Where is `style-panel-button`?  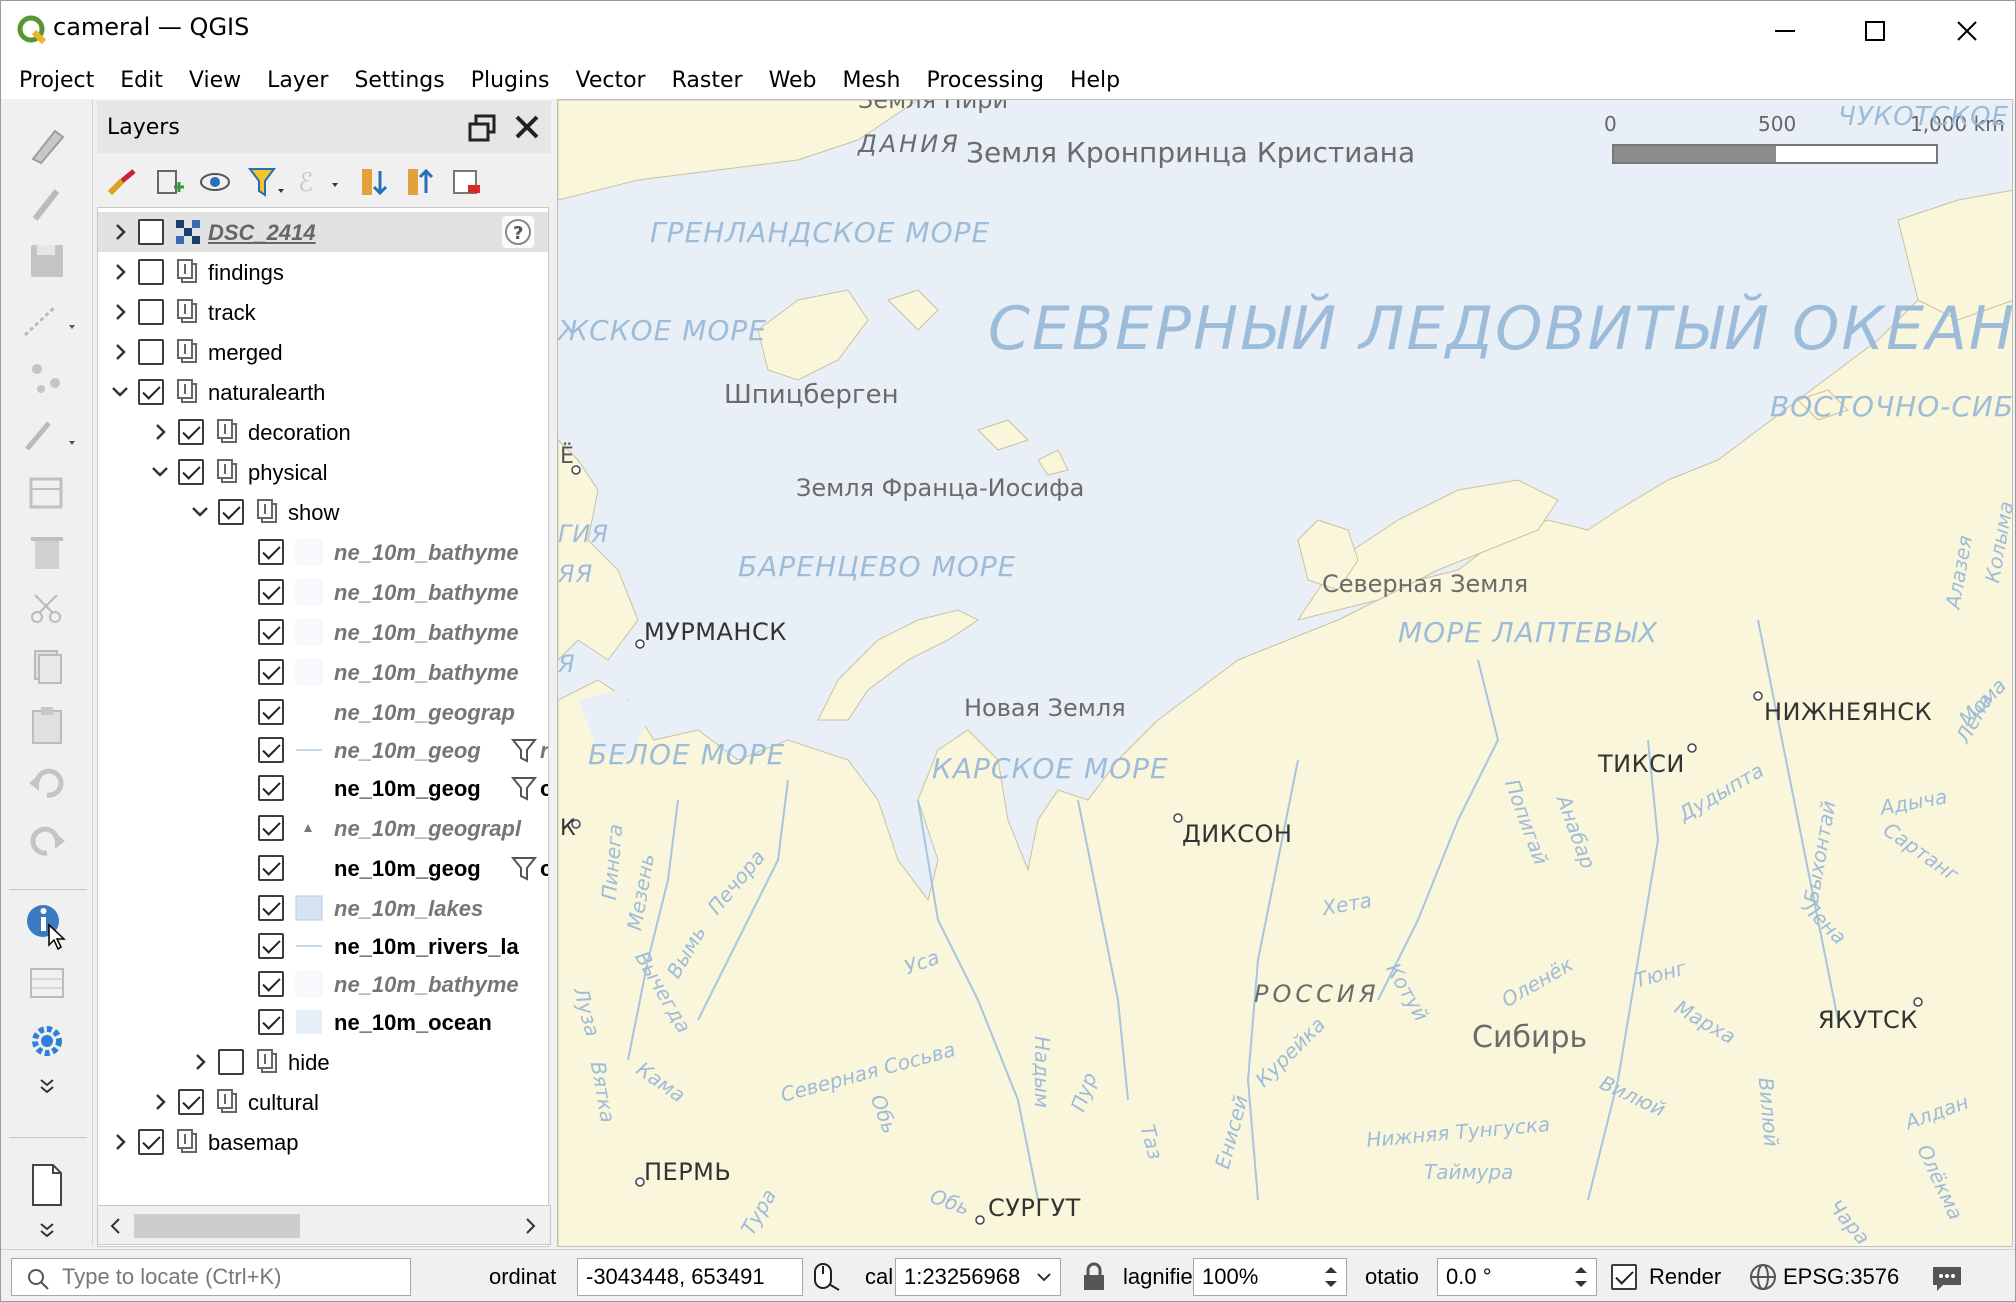 style-panel-button is located at coordinates (123, 182).